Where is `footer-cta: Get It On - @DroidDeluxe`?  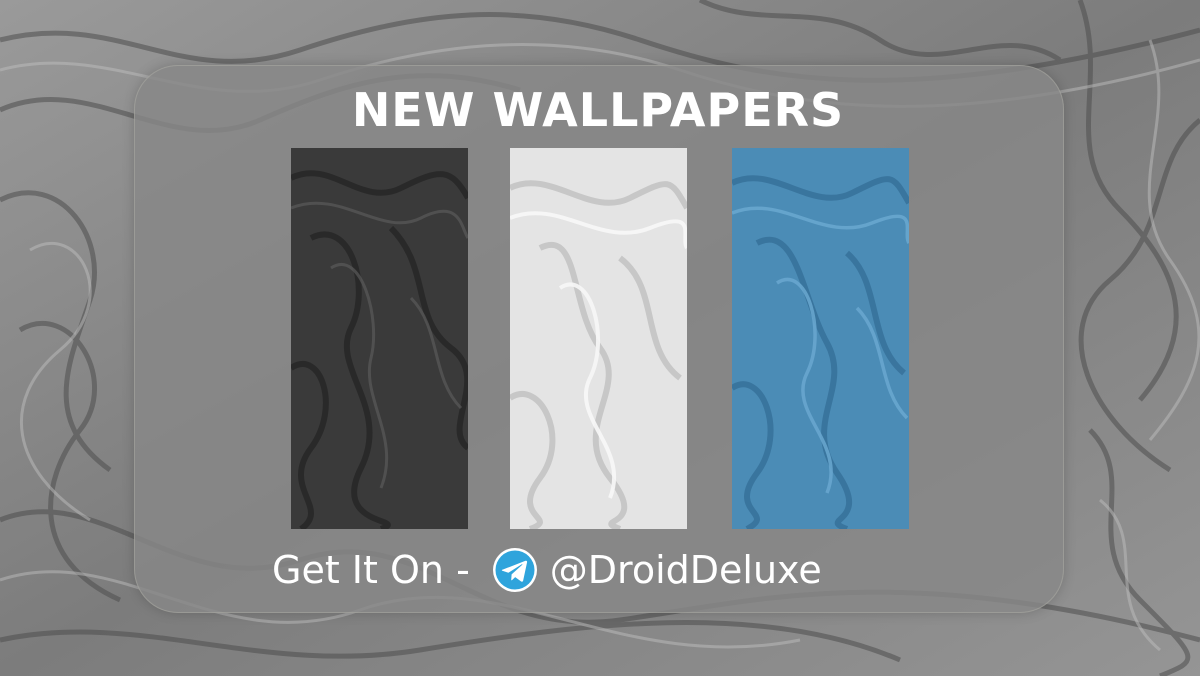
footer-cta: Get It On - @DroidDeluxe is located at coordinates (622, 570).